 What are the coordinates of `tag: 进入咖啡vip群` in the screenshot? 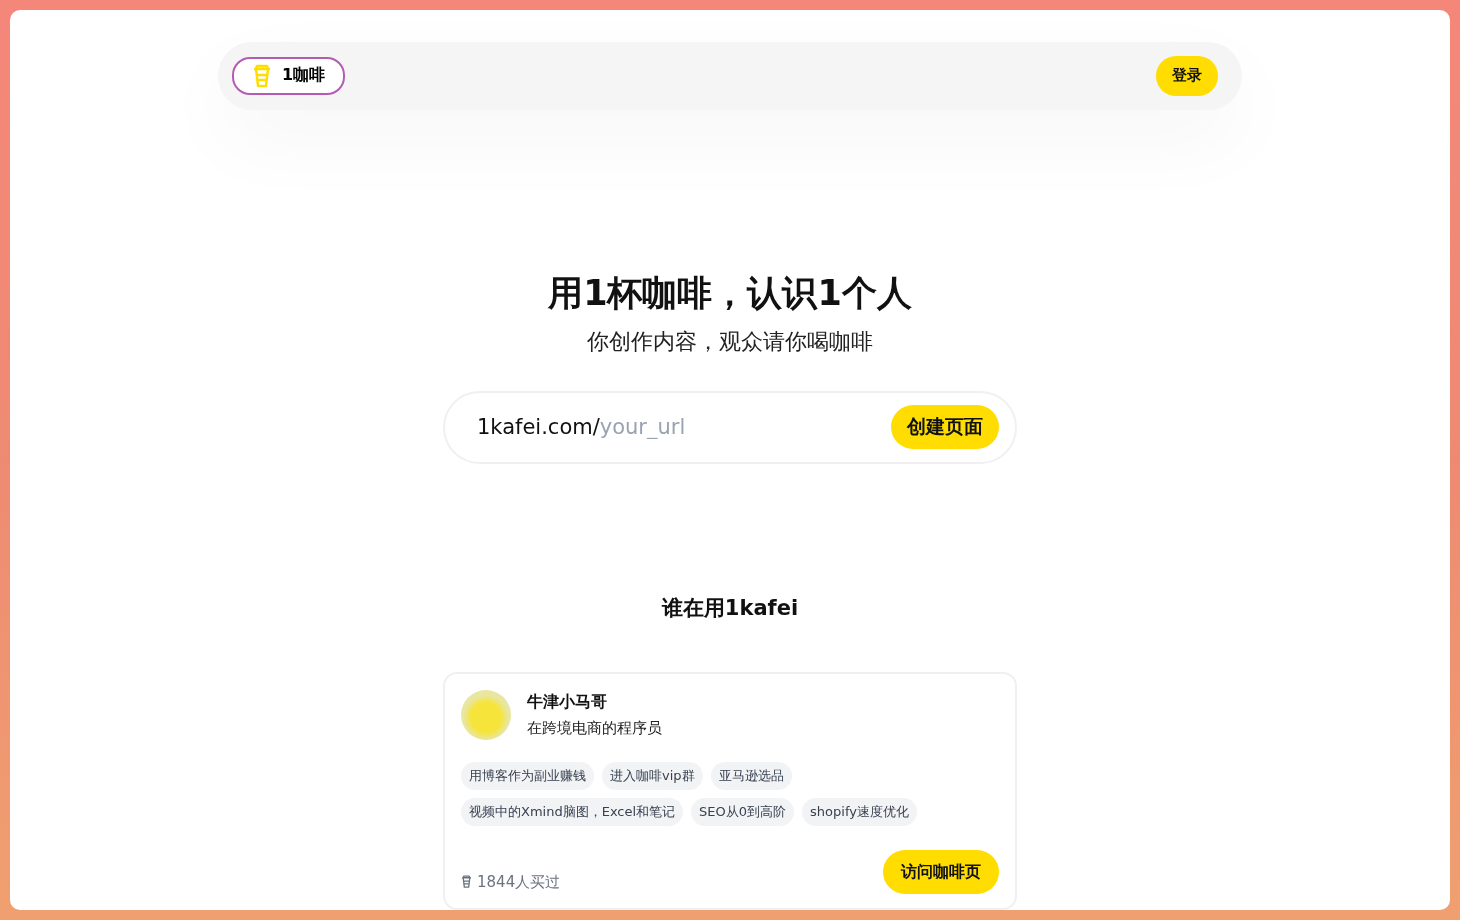 It's located at (652, 776).